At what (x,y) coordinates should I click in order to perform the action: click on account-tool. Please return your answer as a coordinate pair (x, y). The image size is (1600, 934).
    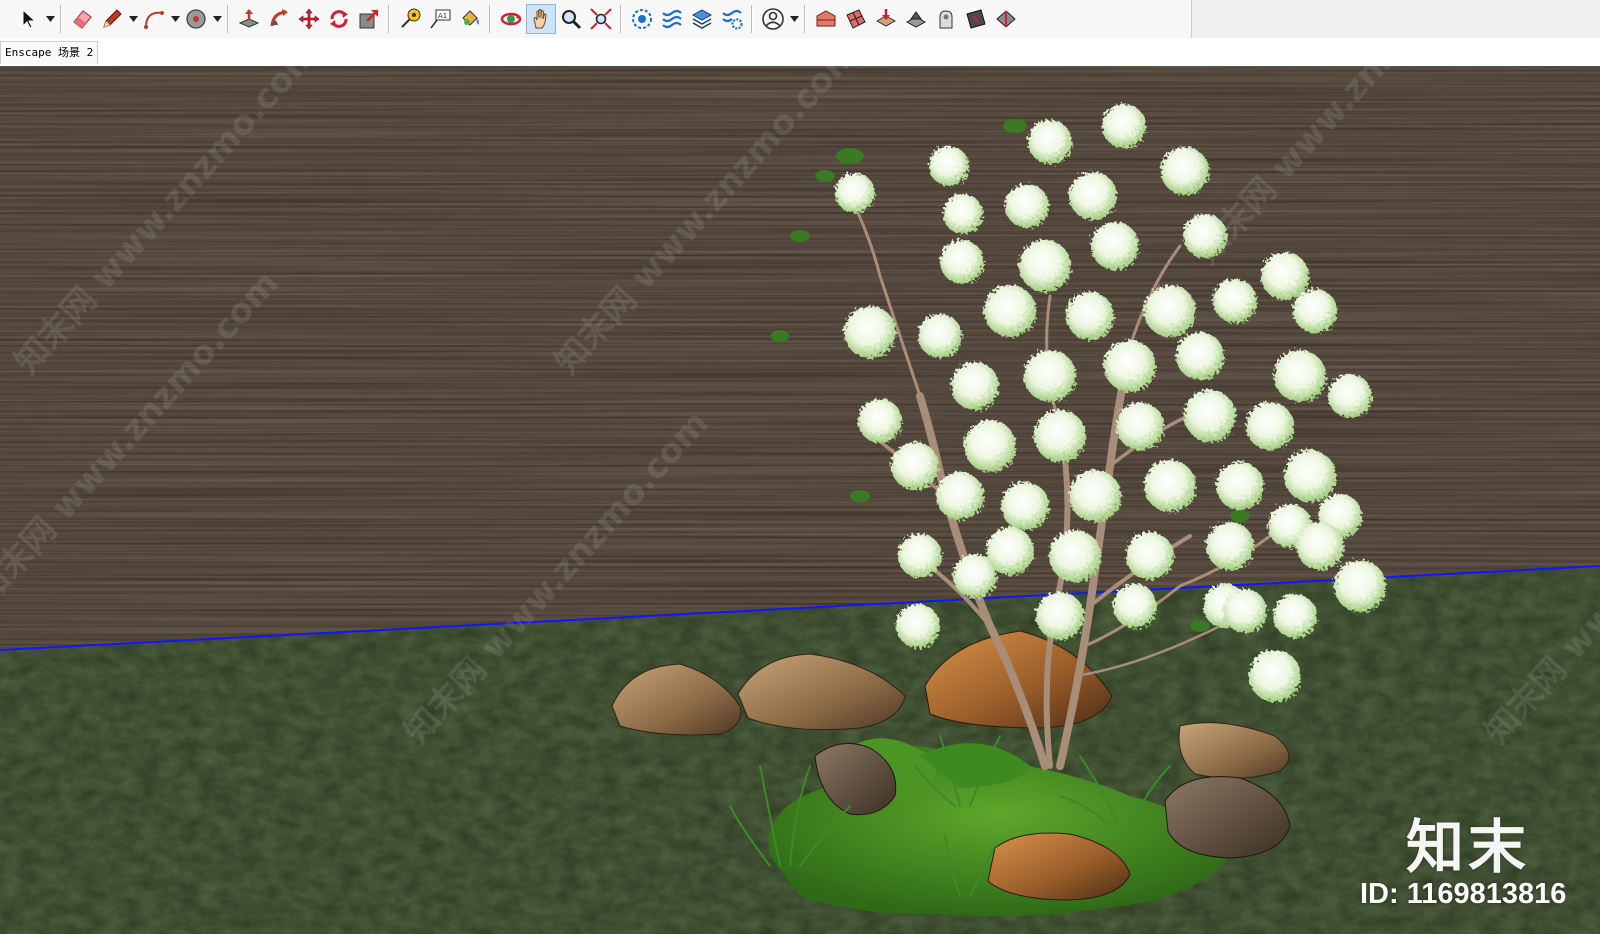
    Looking at the image, I should click on (773, 19).